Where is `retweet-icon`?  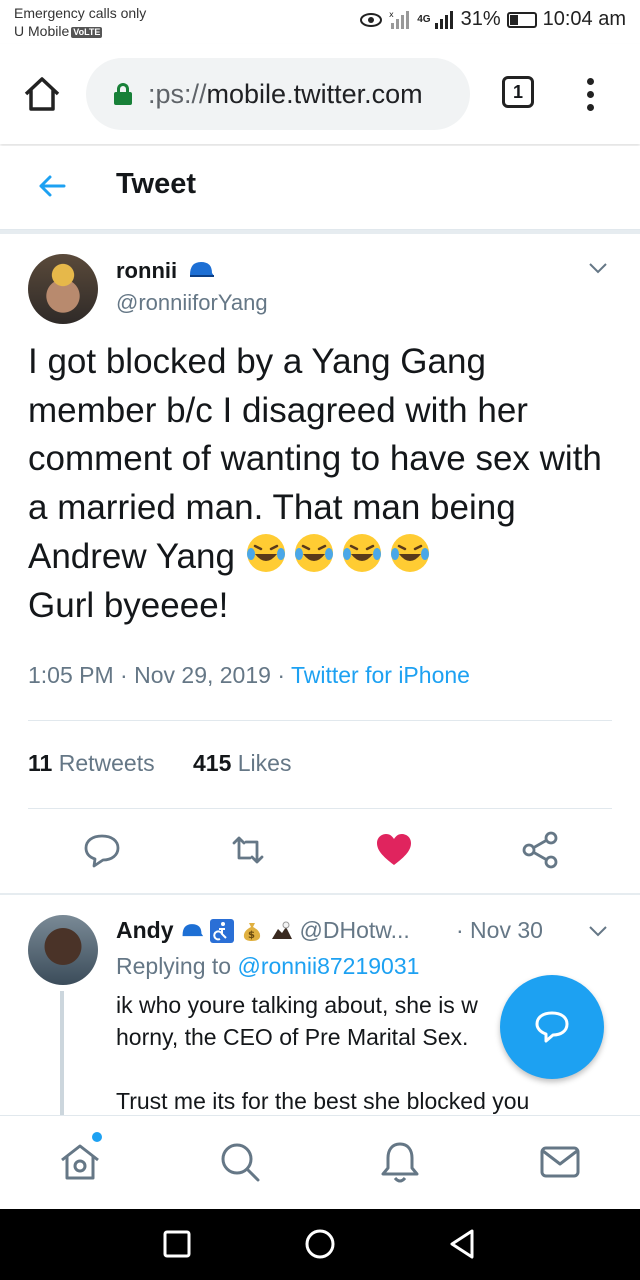 retweet-icon is located at coordinates (248, 850).